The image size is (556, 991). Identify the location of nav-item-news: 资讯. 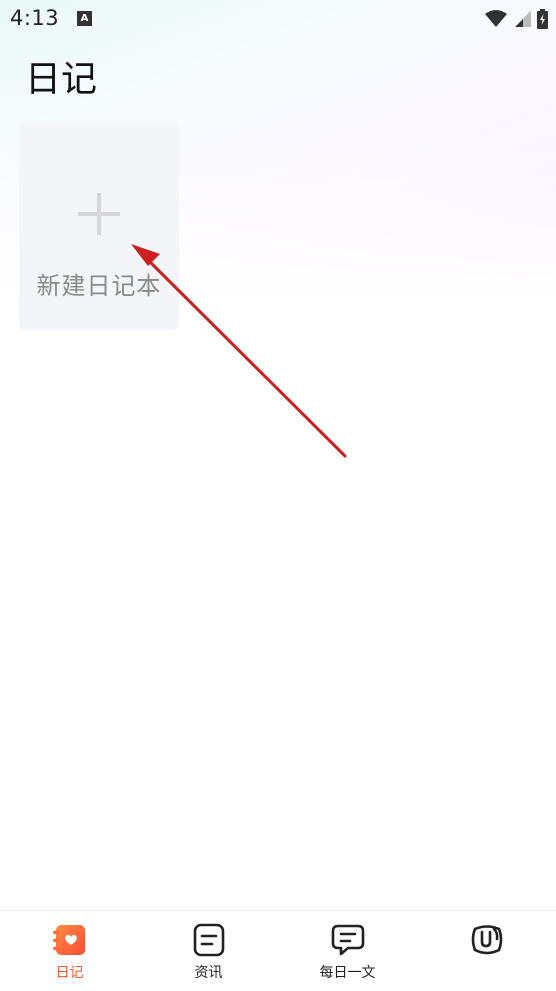
(208, 951).